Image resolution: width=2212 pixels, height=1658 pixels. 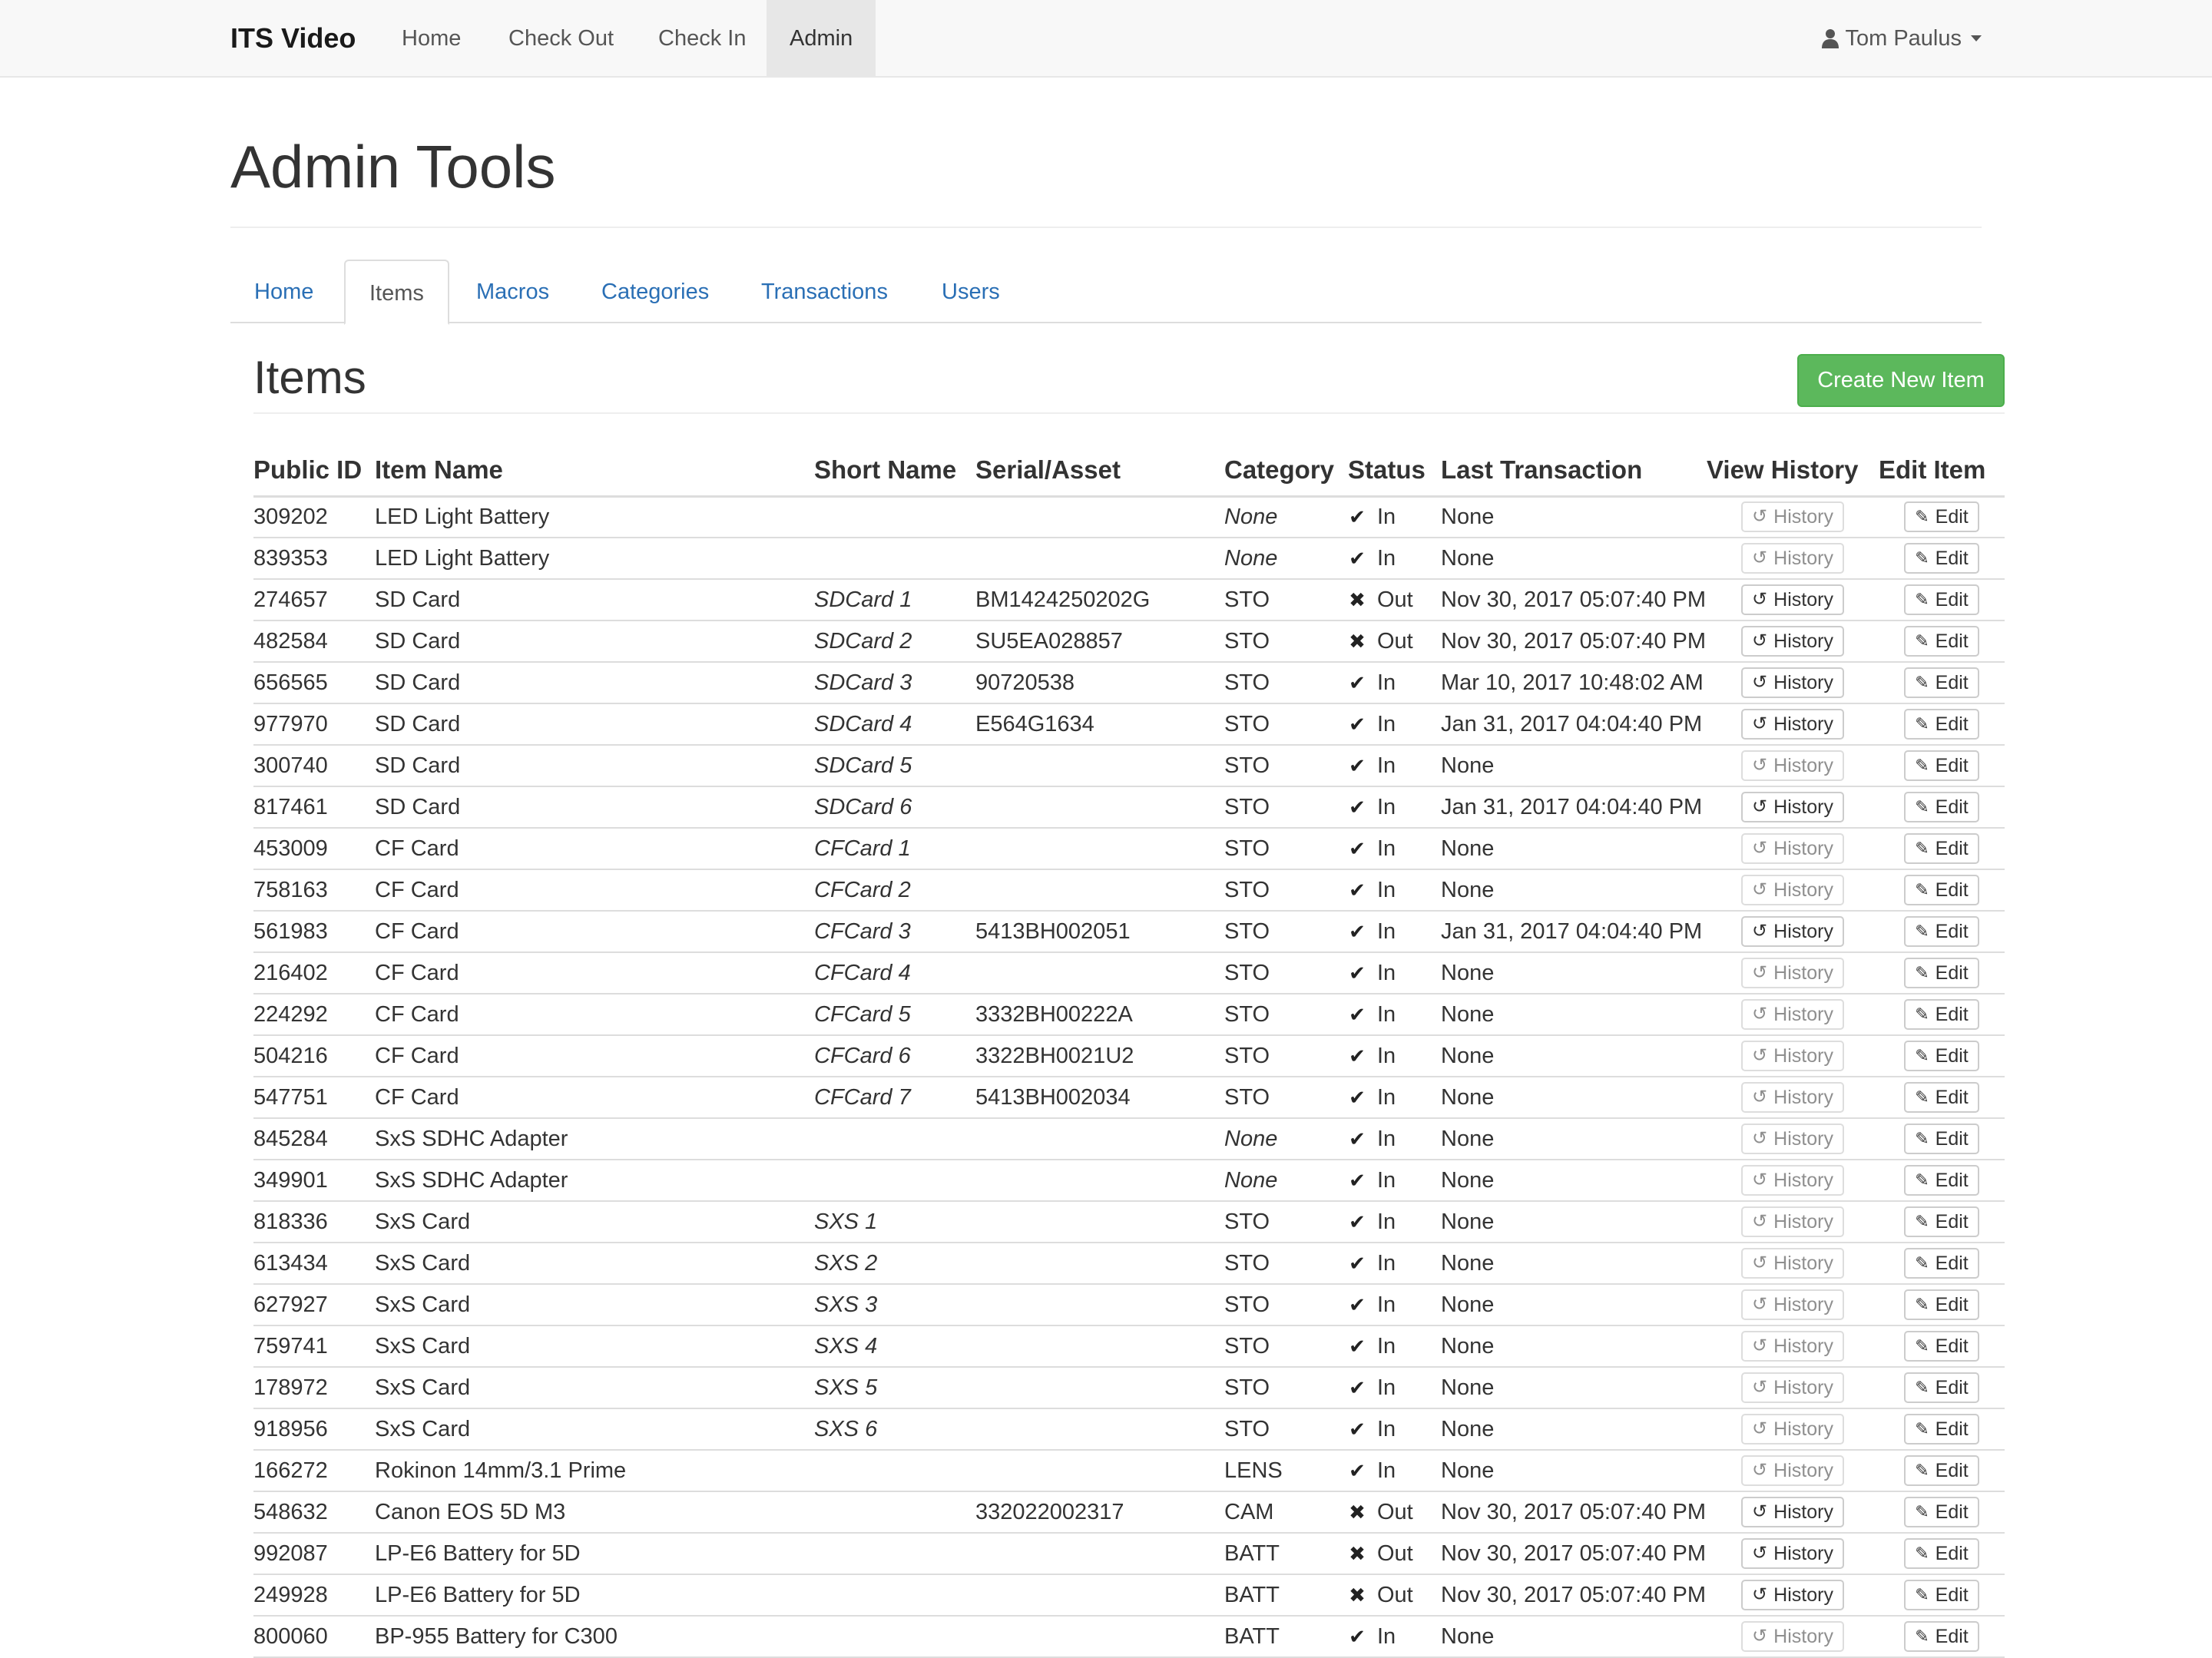 I want to click on tab-macros: Macros, so click(x=512, y=291).